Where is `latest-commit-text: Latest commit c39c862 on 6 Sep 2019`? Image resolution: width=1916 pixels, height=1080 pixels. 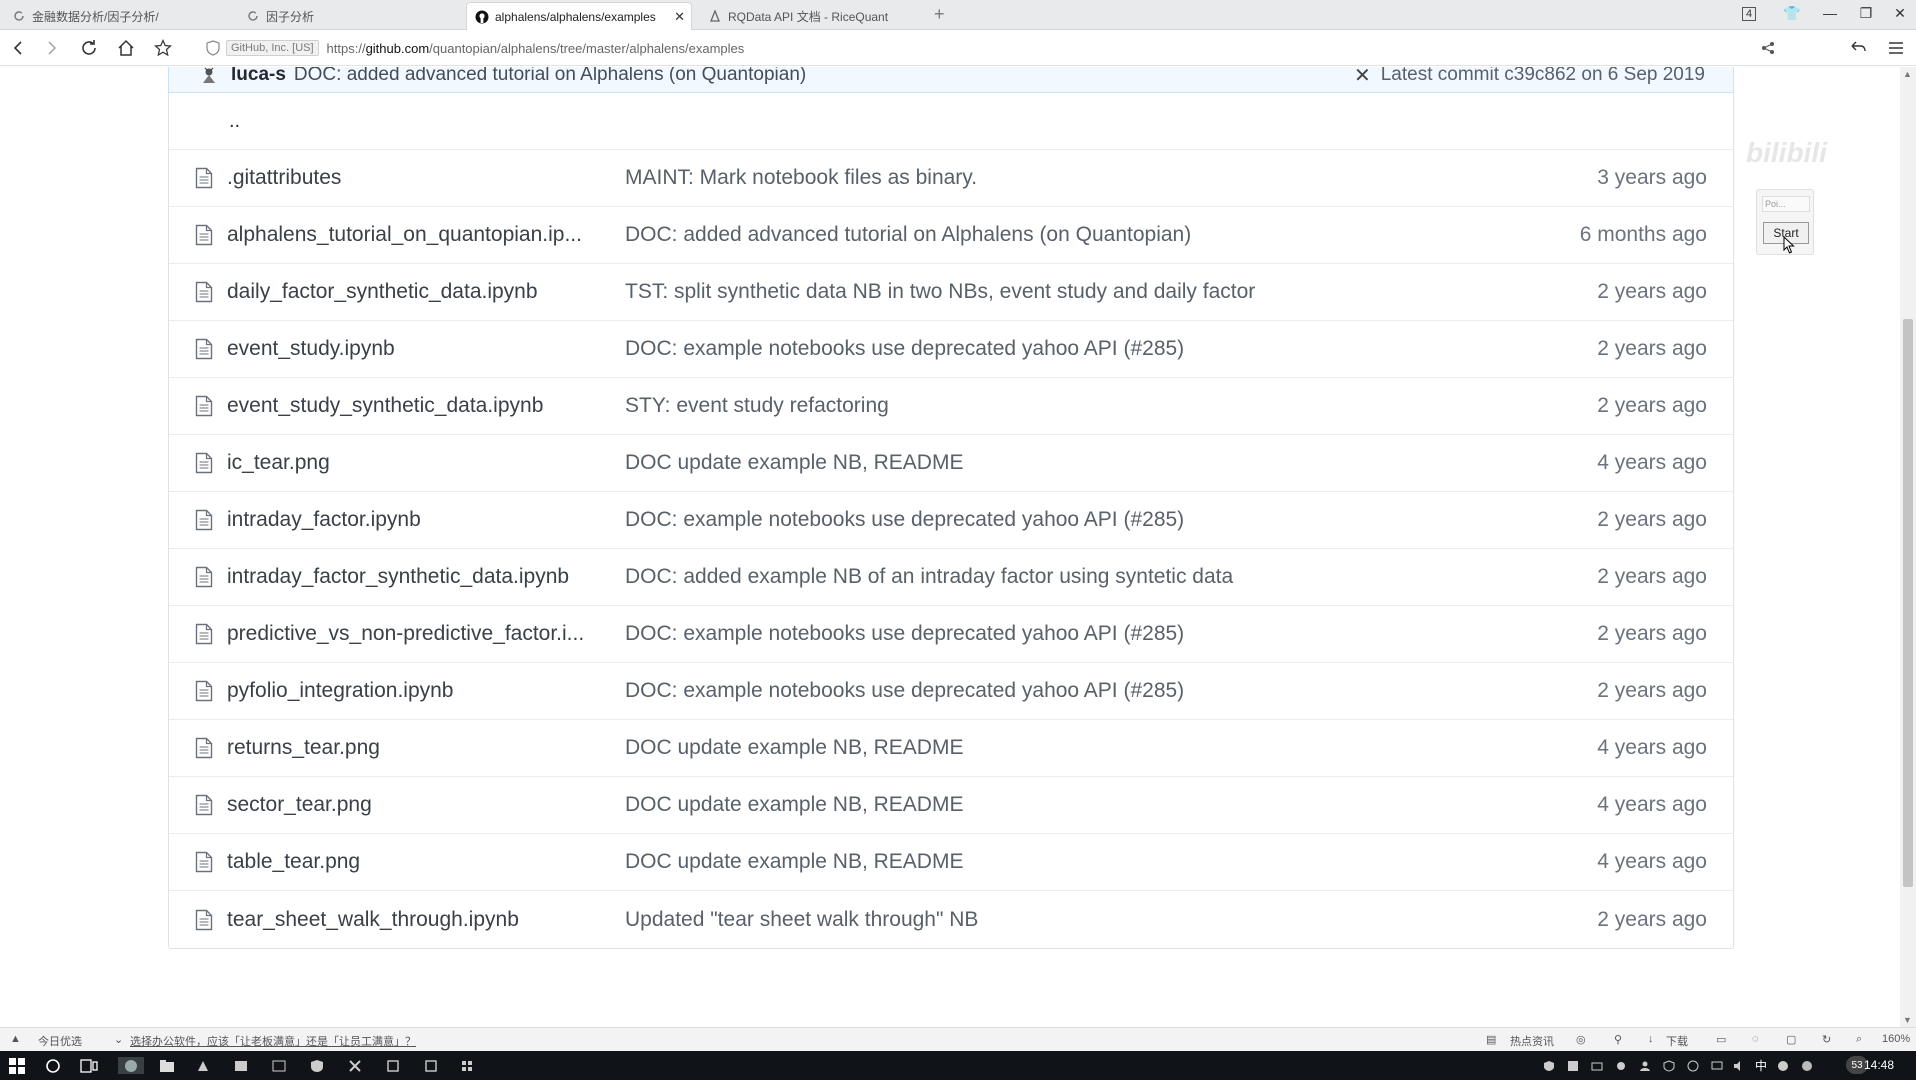
latest-commit-text: Latest commit c39c862 on 6 Sep 2019 is located at coordinates (1543, 76).